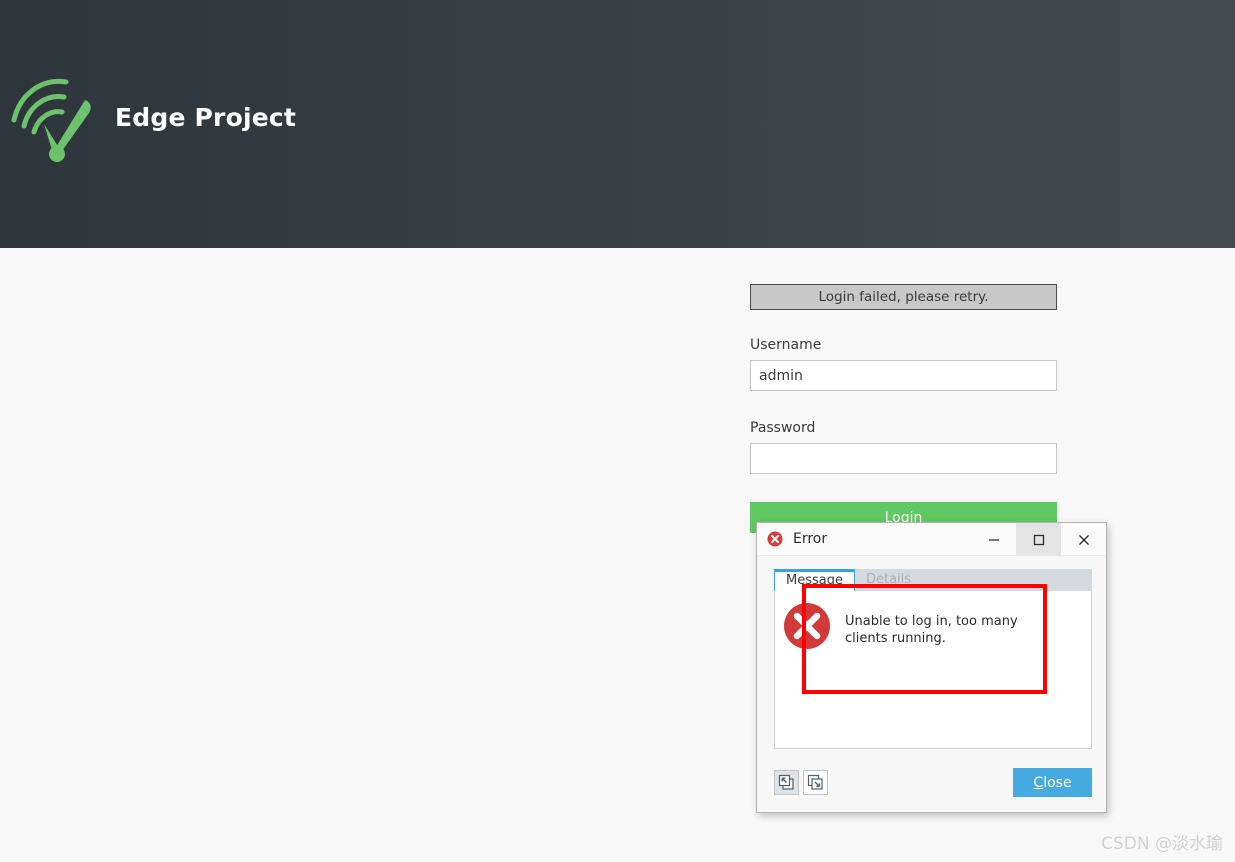  I want to click on close-button: Close, so click(1052, 782).